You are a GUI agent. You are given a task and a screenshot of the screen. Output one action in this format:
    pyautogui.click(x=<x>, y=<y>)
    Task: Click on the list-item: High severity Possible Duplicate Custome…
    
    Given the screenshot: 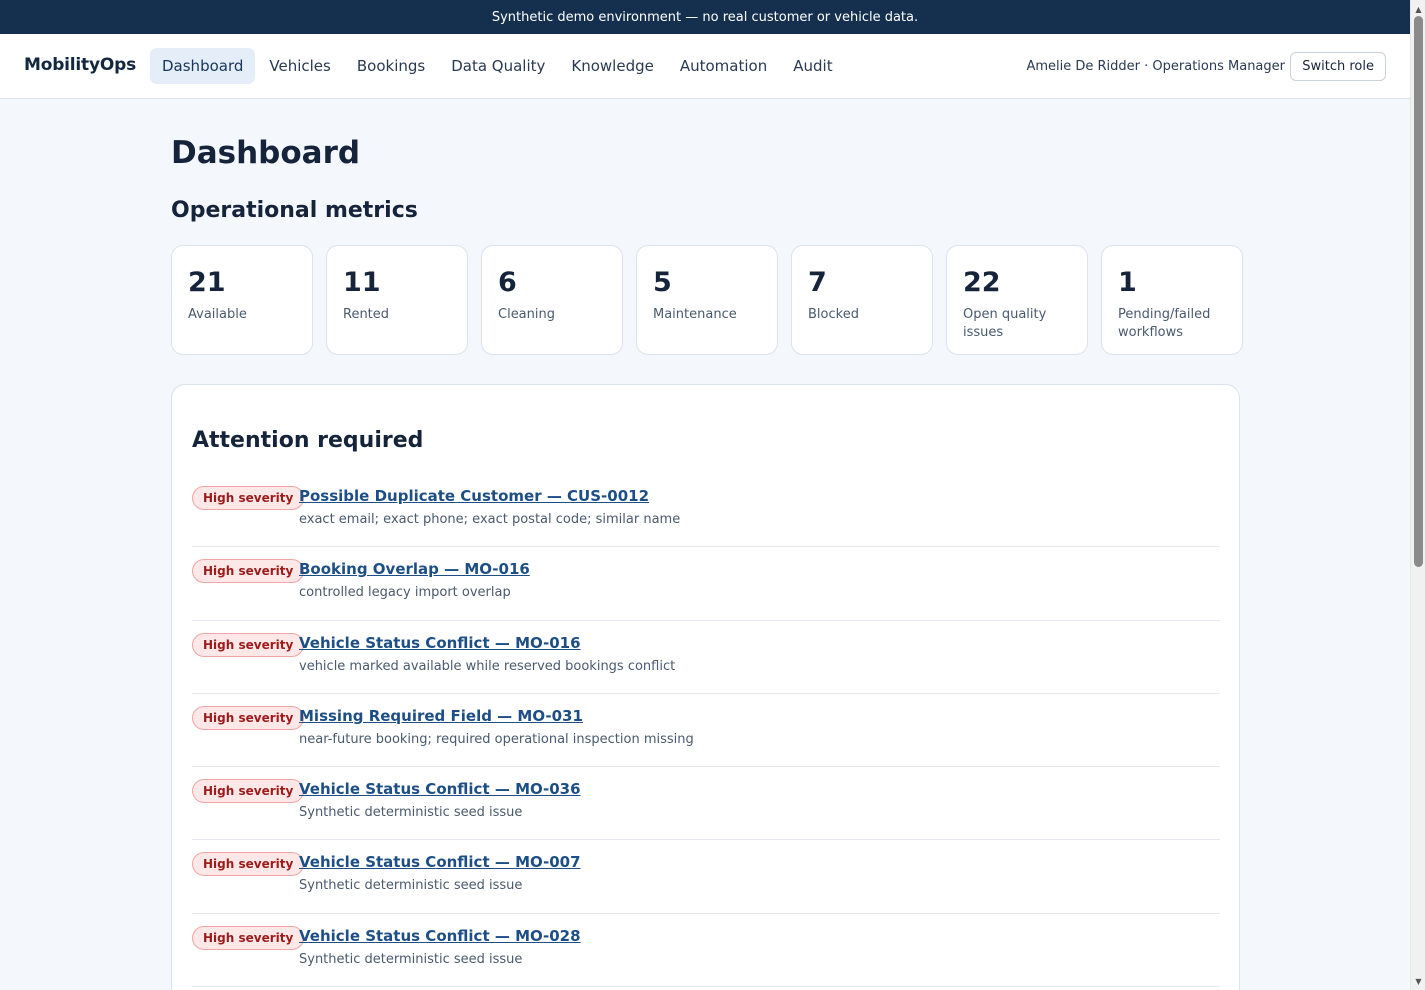 What is the action you would take?
    pyautogui.click(x=706, y=511)
    